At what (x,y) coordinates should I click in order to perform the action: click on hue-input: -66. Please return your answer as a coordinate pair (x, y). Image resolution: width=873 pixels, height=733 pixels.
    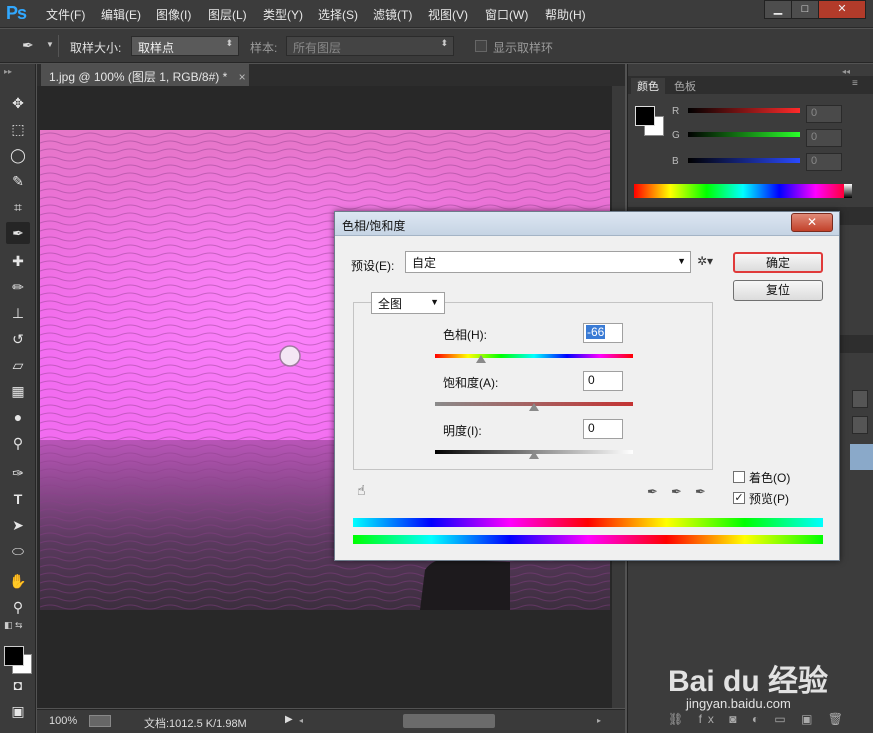
    Looking at the image, I should click on (603, 333).